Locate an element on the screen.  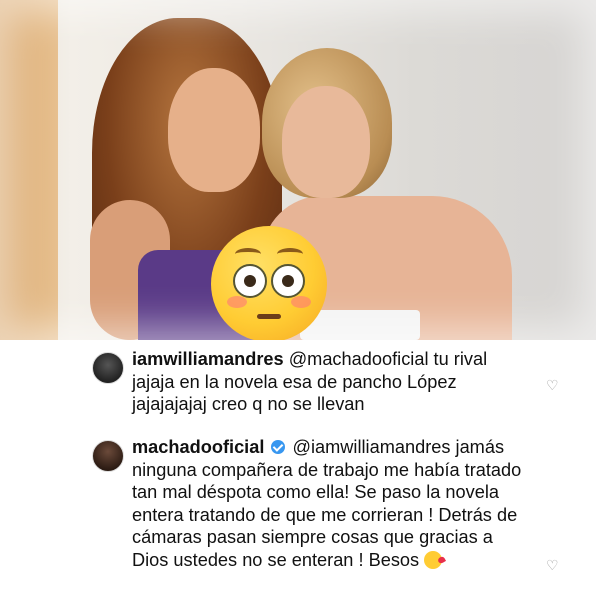
emoji-eye-right is located at coordinates (288, 281).